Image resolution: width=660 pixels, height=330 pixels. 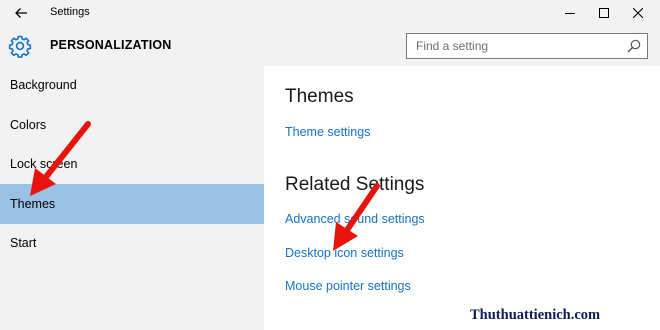 I want to click on back-arrow-icon, so click(x=21, y=13).